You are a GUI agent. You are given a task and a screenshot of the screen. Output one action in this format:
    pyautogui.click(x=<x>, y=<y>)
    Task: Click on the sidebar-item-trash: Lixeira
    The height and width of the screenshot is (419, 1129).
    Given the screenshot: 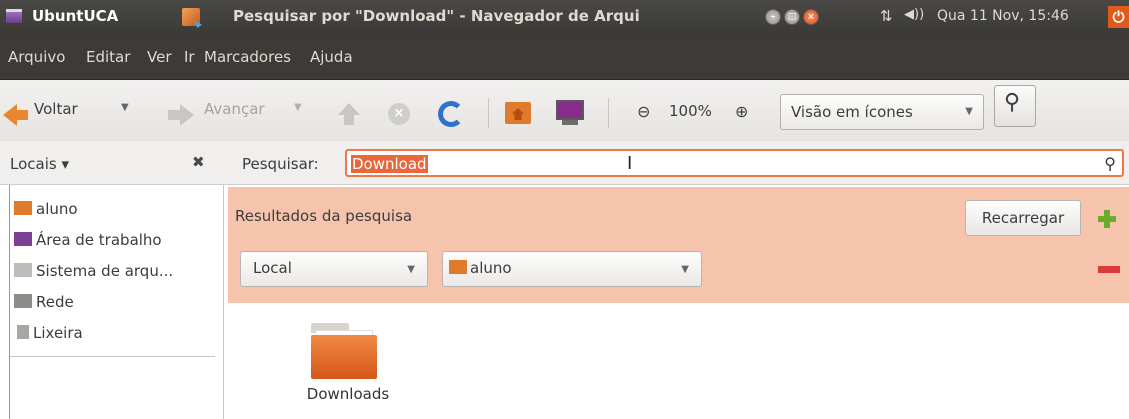 What is the action you would take?
    pyautogui.click(x=48, y=333)
    